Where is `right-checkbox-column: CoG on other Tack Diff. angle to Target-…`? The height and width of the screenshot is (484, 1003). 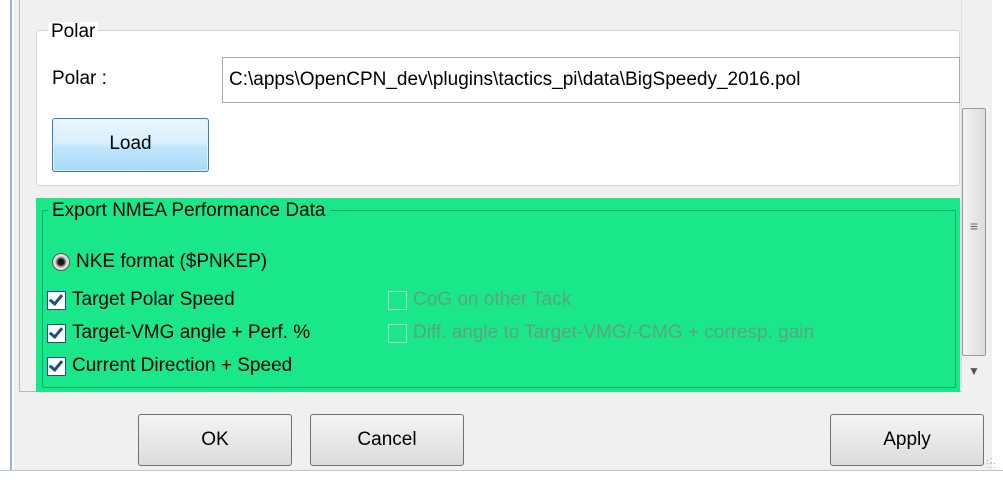 right-checkbox-column: CoG on other Tack Diff. angle to Target-… is located at coordinates (601, 316).